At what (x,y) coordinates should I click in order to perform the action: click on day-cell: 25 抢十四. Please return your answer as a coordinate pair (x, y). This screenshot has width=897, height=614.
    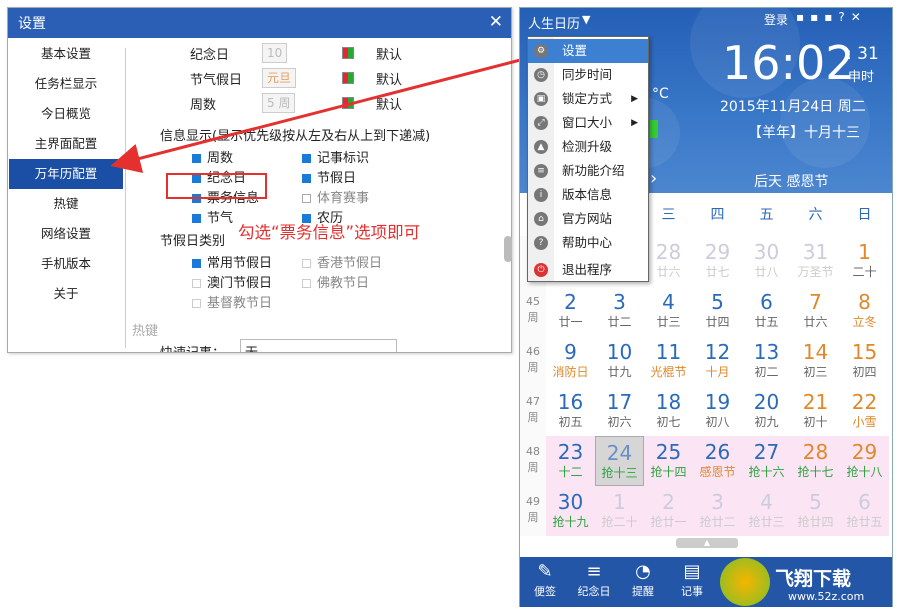
    Looking at the image, I should click on (668, 461).